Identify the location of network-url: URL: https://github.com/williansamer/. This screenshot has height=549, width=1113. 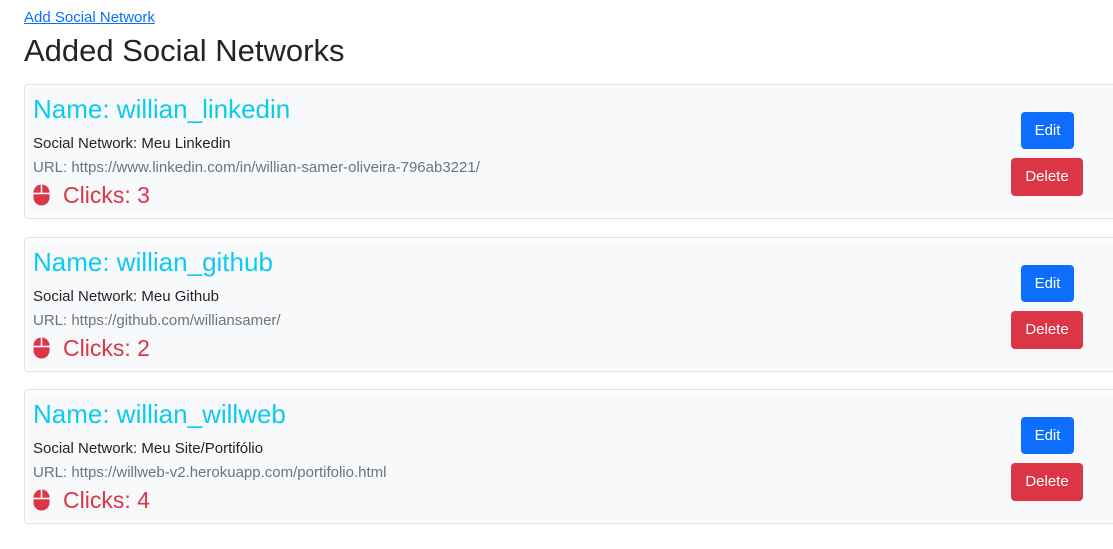
(157, 320).